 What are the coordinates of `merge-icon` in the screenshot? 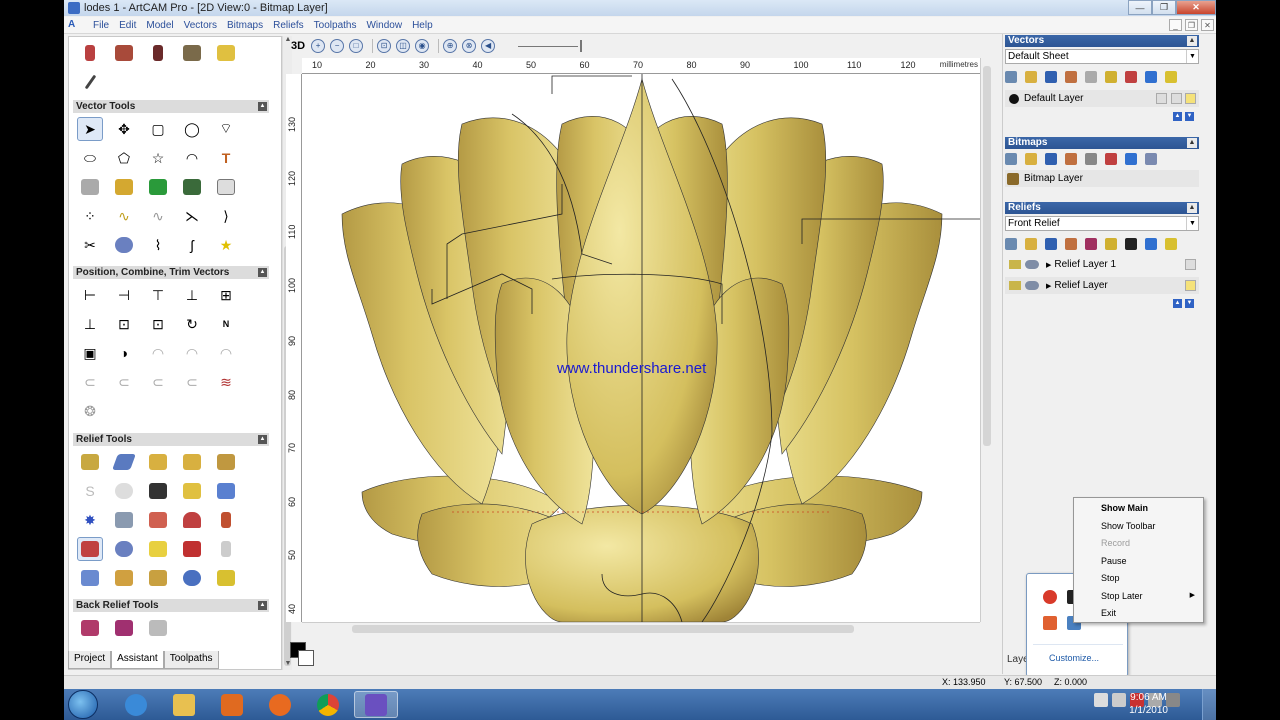 It's located at (1131, 77).